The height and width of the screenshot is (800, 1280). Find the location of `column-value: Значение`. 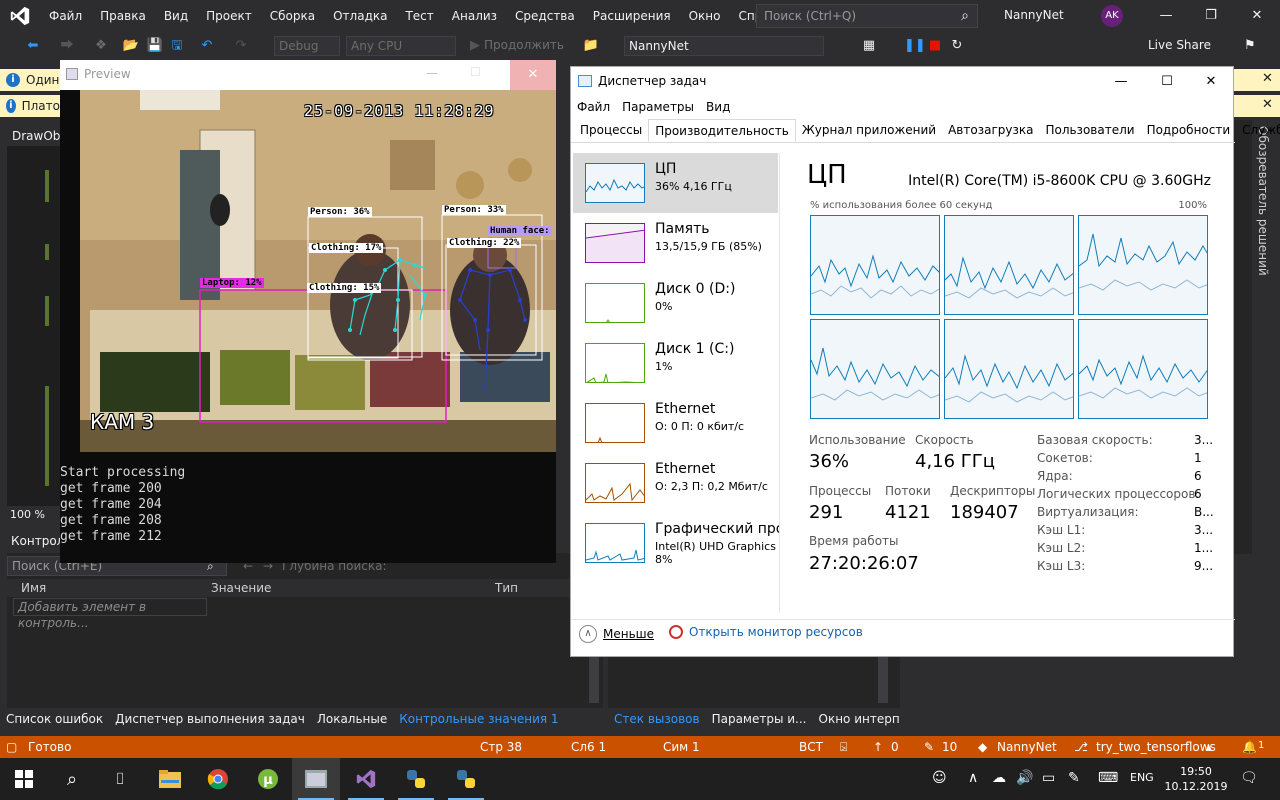

column-value: Значение is located at coordinates (241, 588).